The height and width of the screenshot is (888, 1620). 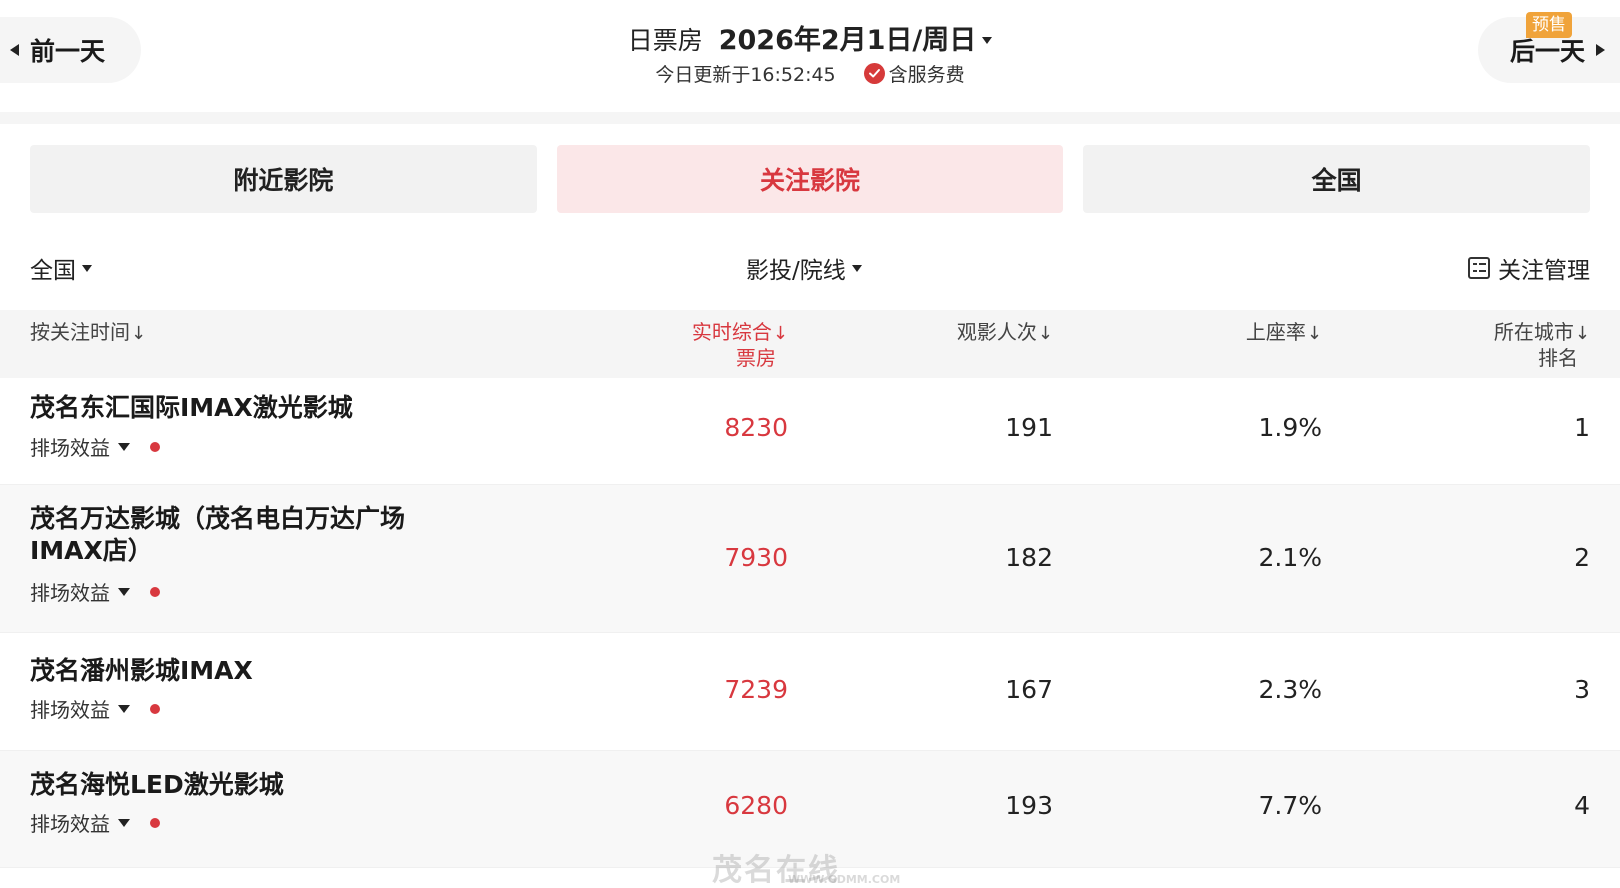 I want to click on tab-followed-cinemas: 关注影院, so click(x=810, y=179).